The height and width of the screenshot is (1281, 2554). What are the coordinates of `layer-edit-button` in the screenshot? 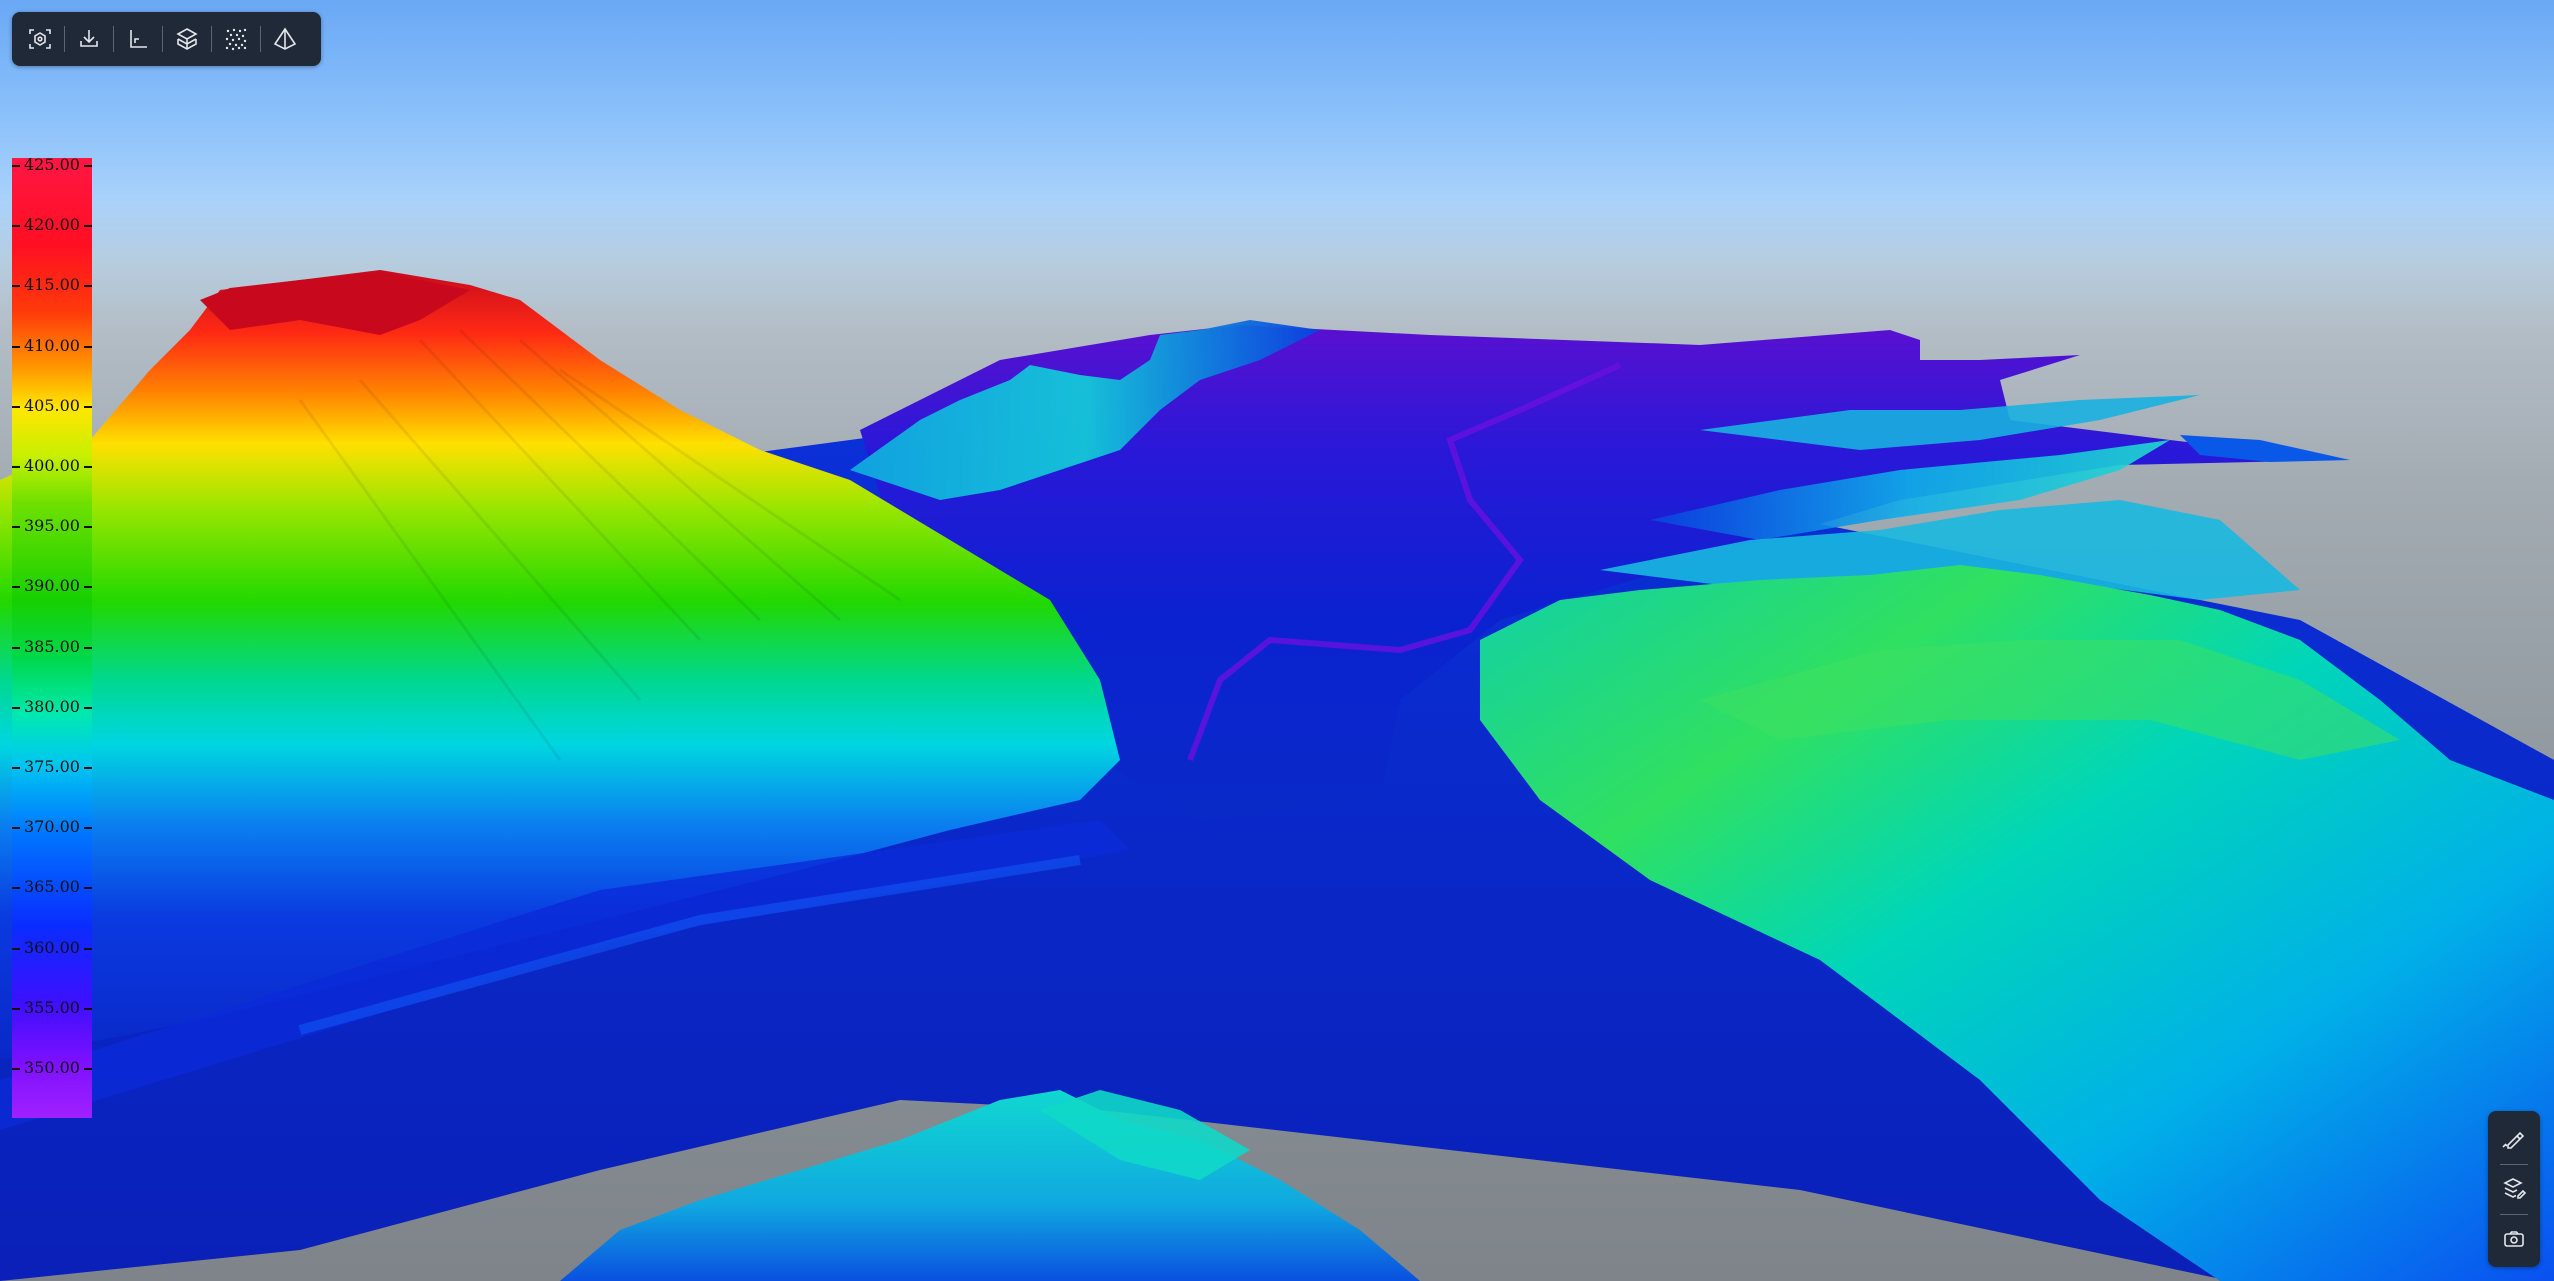 It's located at (2514, 1189).